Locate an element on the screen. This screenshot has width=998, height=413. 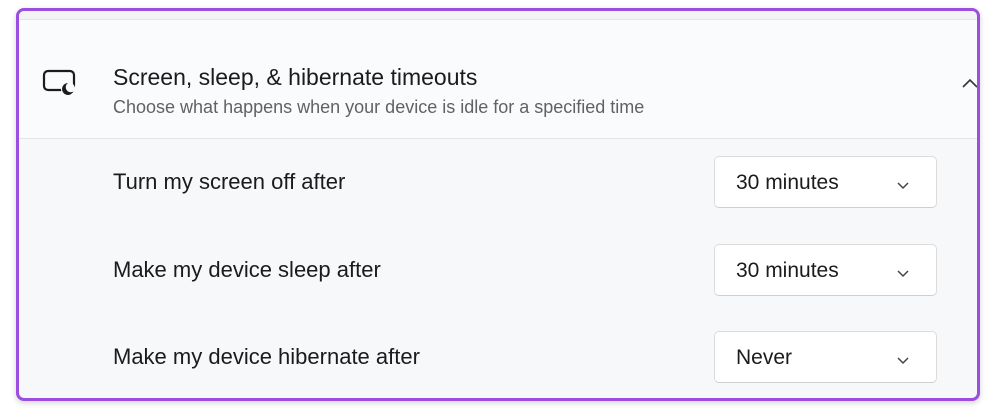
previous-section-edge is located at coordinates (498, 15).